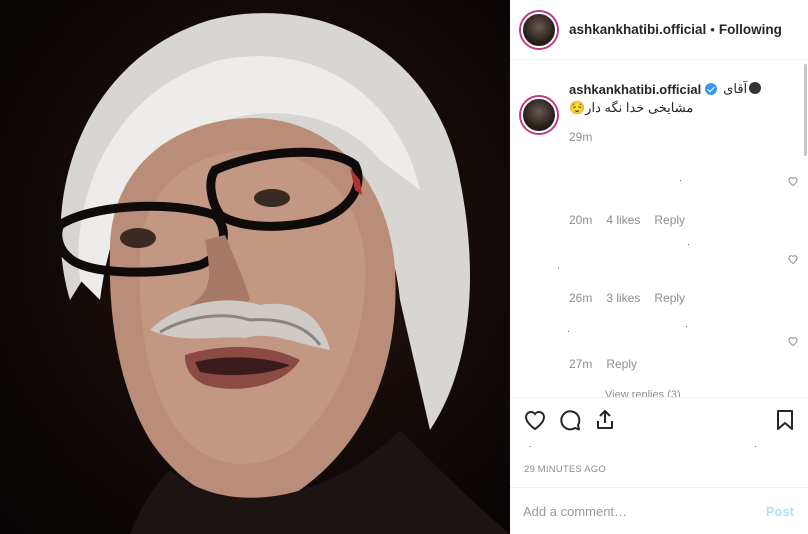 The image size is (808, 534). I want to click on emoji-icon, so click(755, 88).